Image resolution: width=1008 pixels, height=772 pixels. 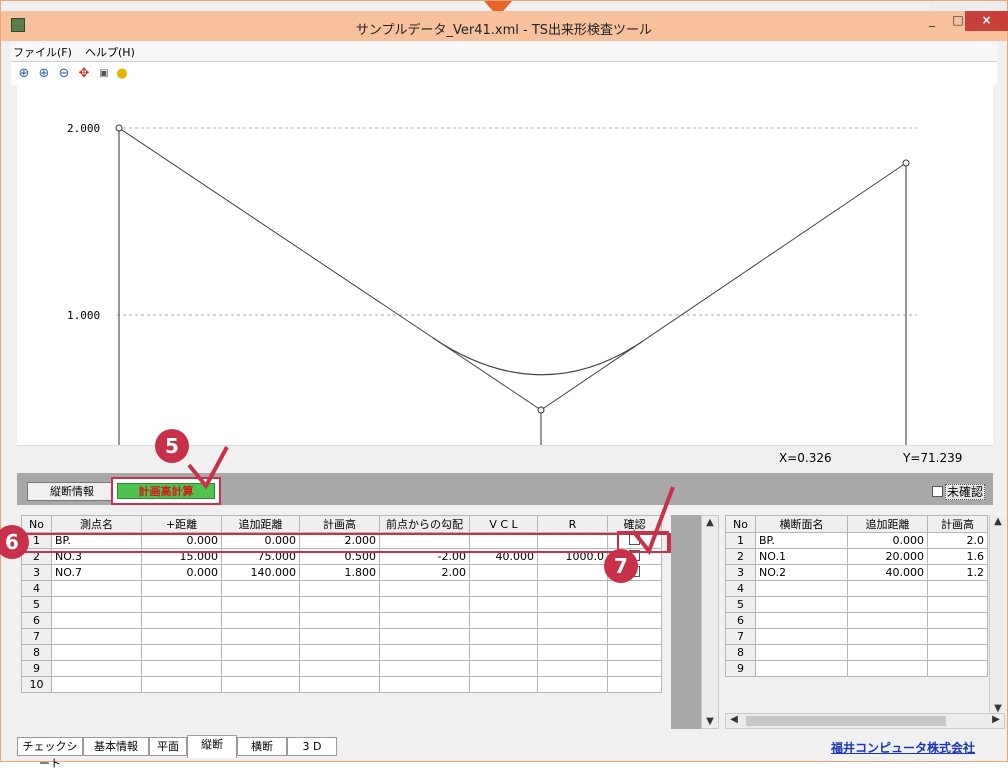 I want to click on table-row: 6, so click(x=341, y=620).